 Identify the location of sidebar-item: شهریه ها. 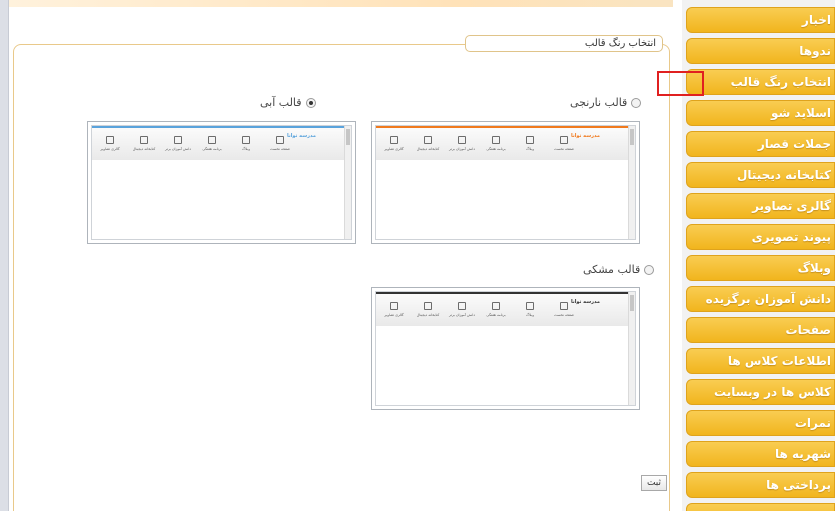
(760, 454).